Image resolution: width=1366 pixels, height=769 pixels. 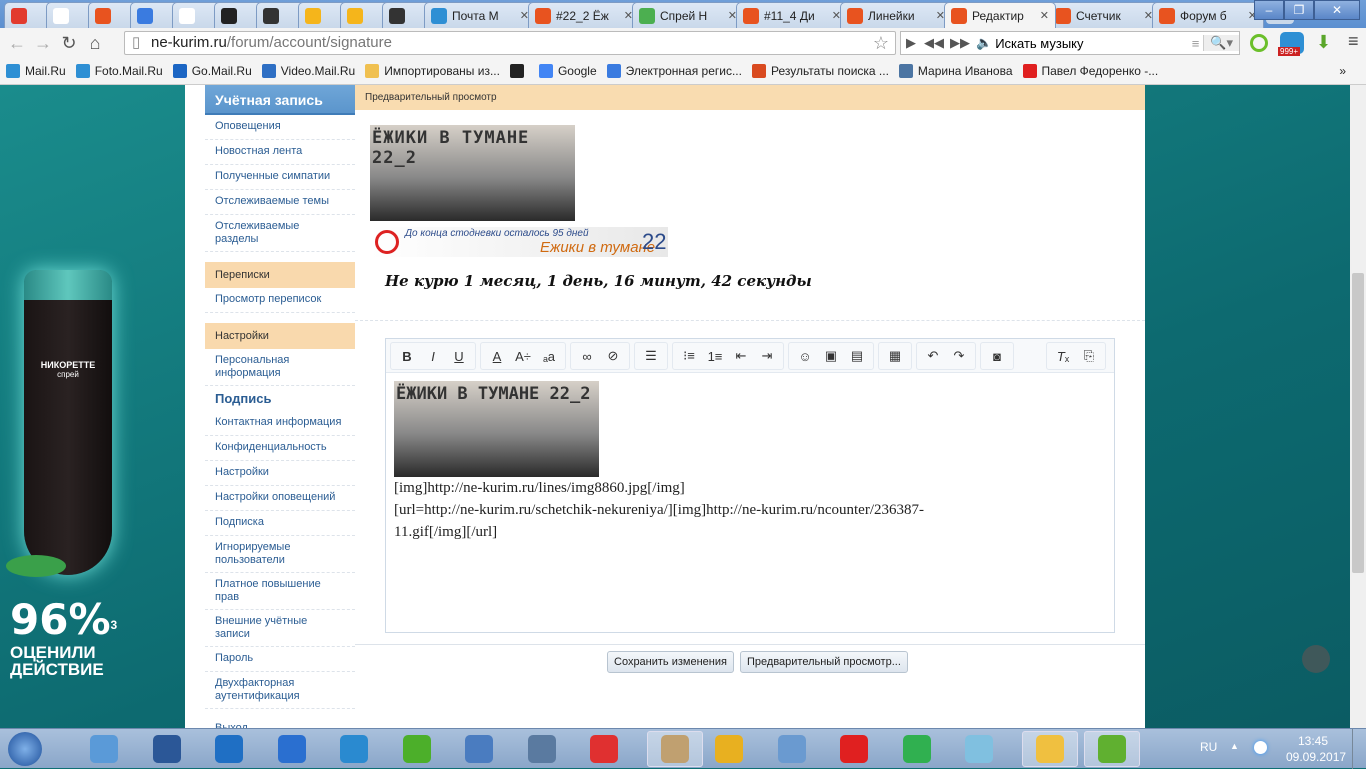 What do you see at coordinates (280, 554) in the screenshot?
I see `sidebar-item: Игнорируемые пользователи` at bounding box center [280, 554].